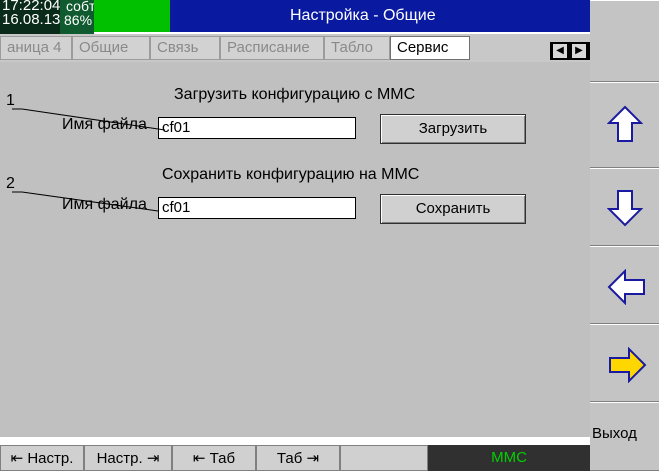 This screenshot has width=659, height=472. I want to click on arrow-down-icon, so click(625, 208).